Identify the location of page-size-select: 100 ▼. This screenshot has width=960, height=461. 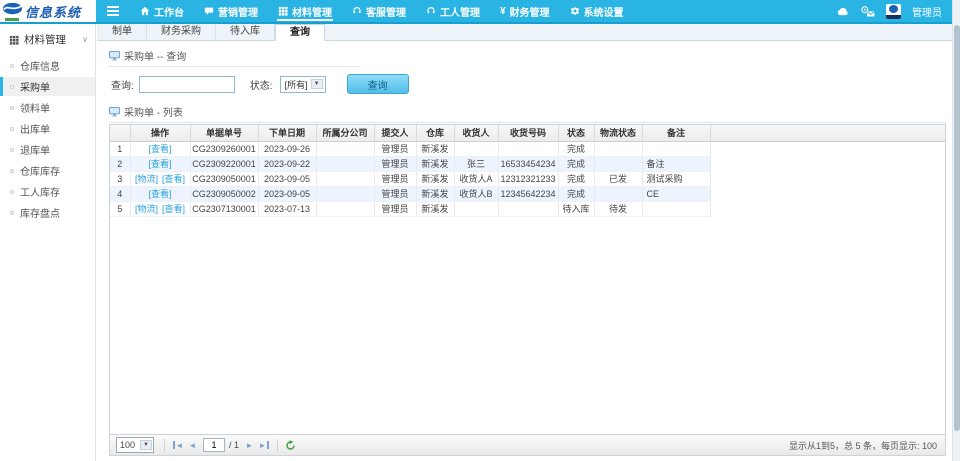
(135, 445).